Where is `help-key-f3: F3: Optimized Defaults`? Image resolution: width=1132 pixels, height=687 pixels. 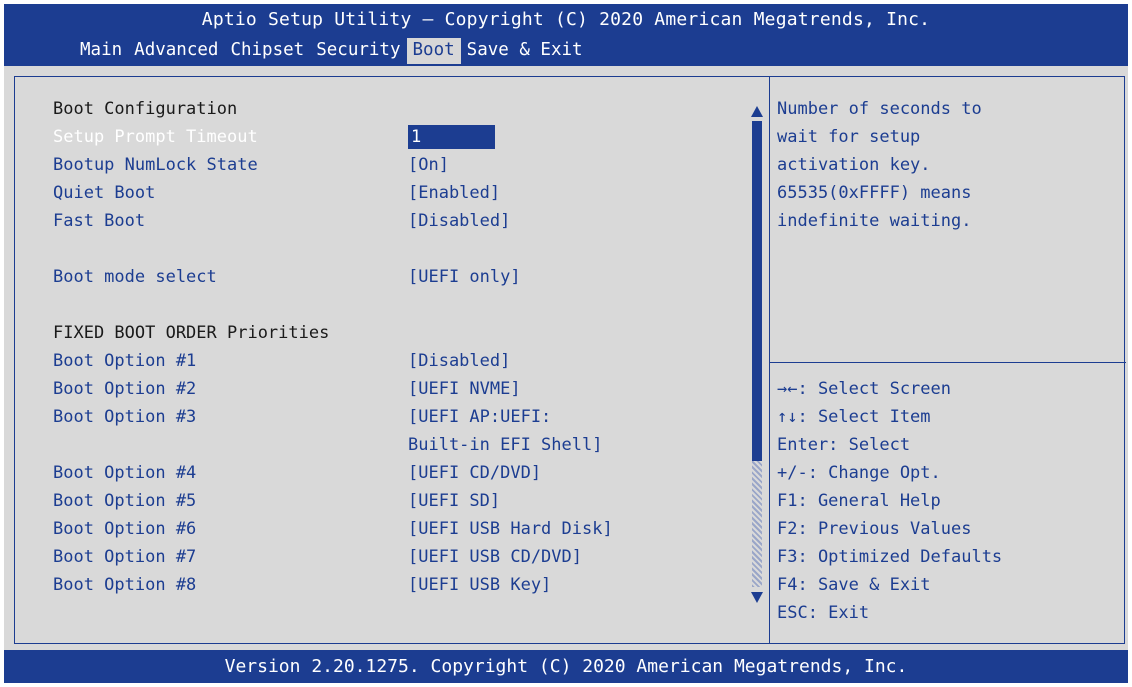 help-key-f3: F3: Optimized Defaults is located at coordinates (890, 557).